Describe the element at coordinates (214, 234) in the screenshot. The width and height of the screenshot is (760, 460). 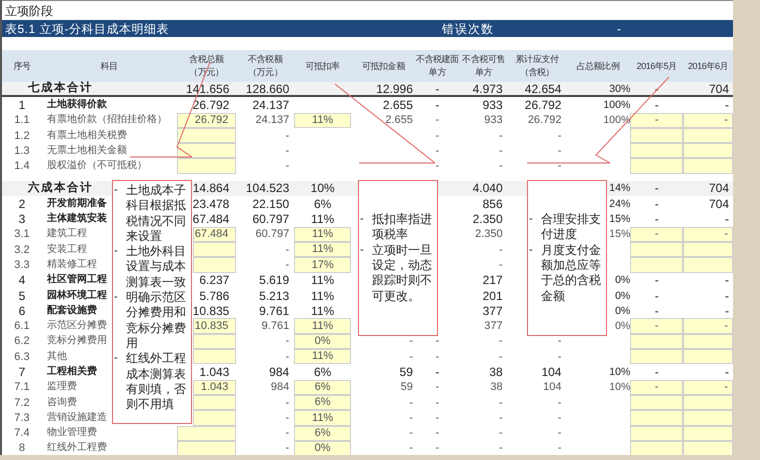
I see `input-cell: 67.484` at that location.